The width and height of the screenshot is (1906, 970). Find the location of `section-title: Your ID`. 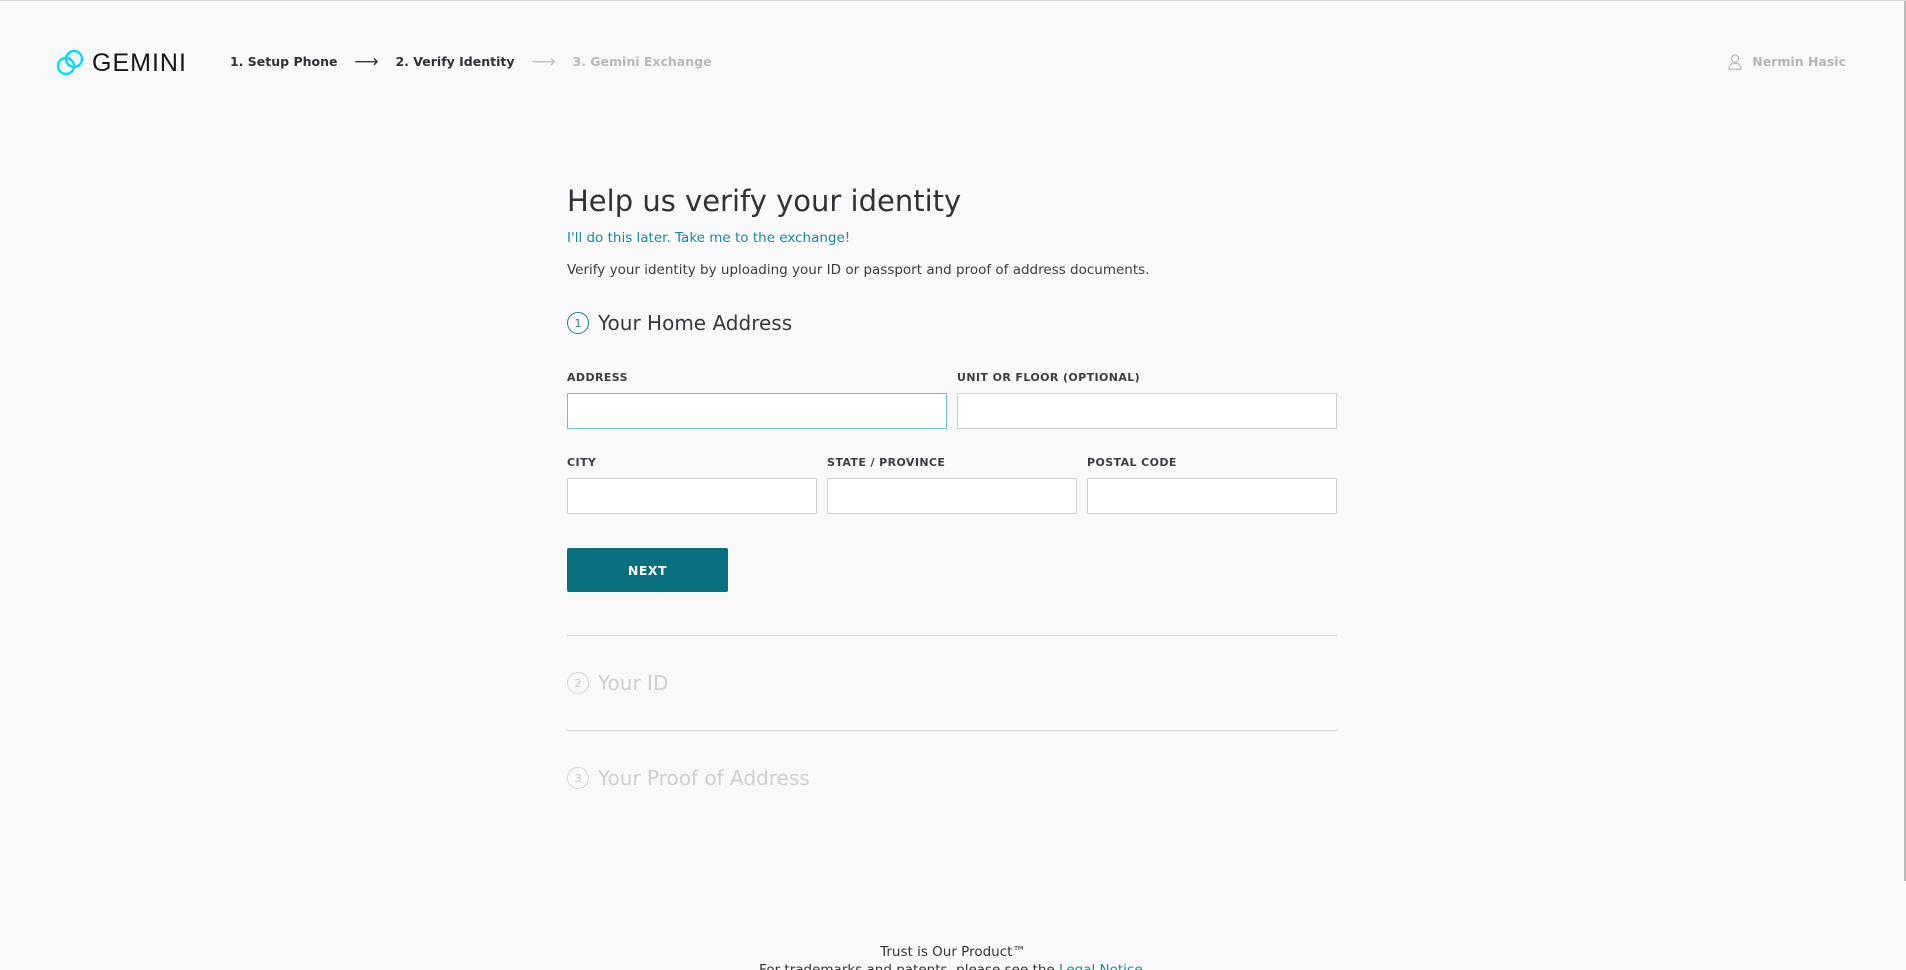

section-title: Your ID is located at coordinates (633, 683).